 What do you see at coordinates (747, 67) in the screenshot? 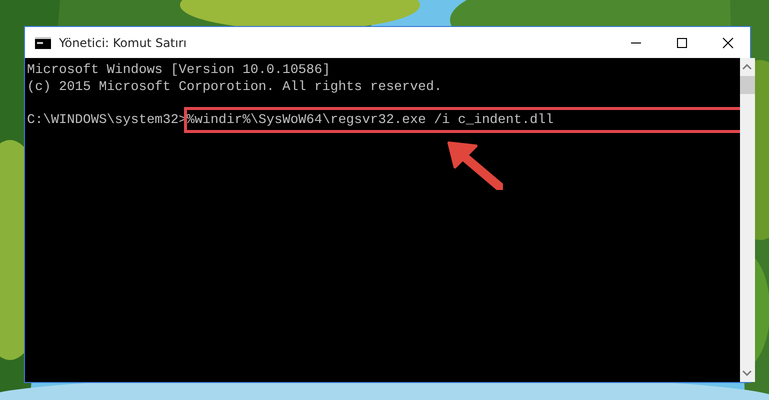
I see `scroll-up-icon` at bounding box center [747, 67].